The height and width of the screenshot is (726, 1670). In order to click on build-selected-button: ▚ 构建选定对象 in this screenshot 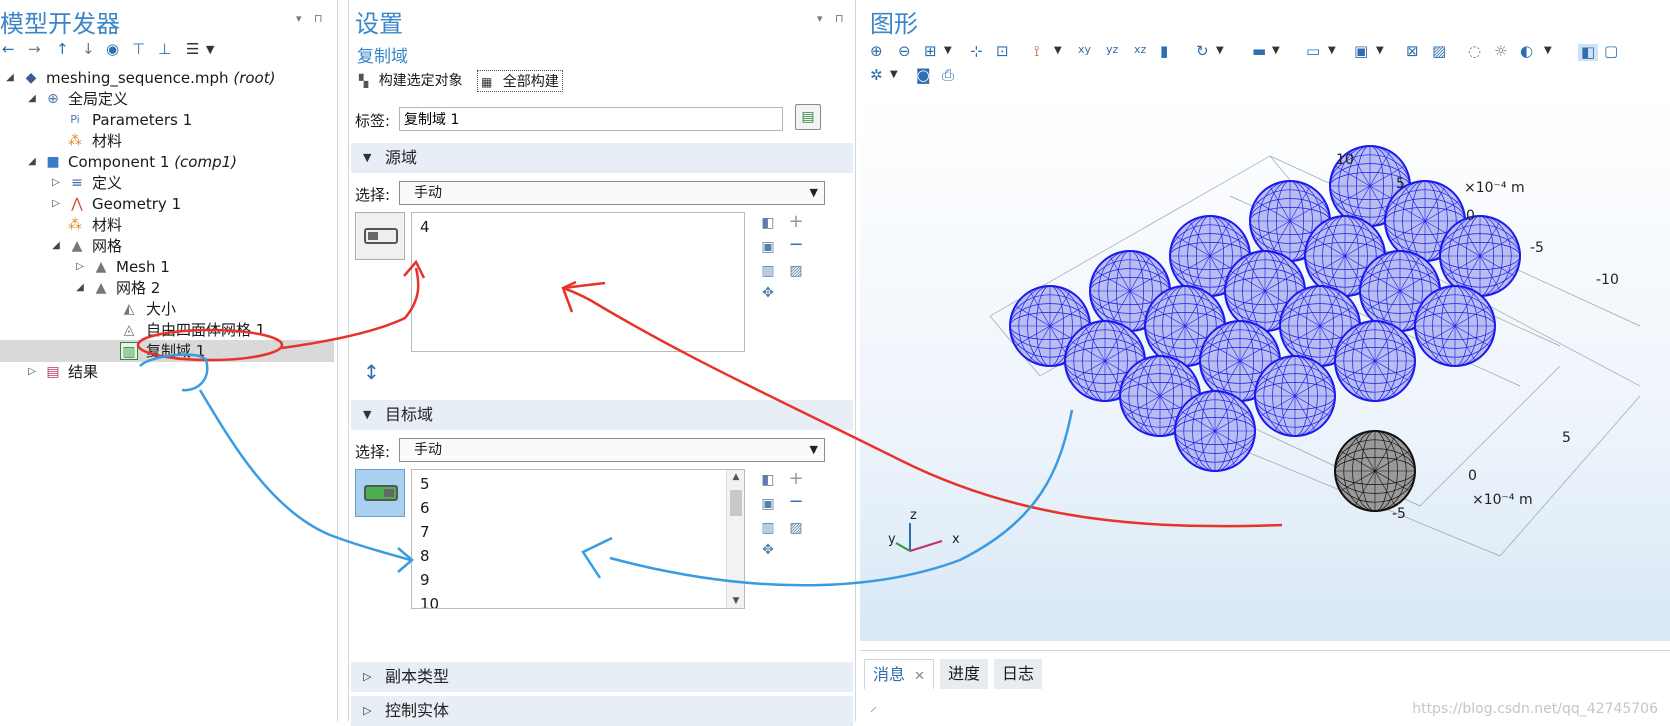, I will do `click(411, 81)`.